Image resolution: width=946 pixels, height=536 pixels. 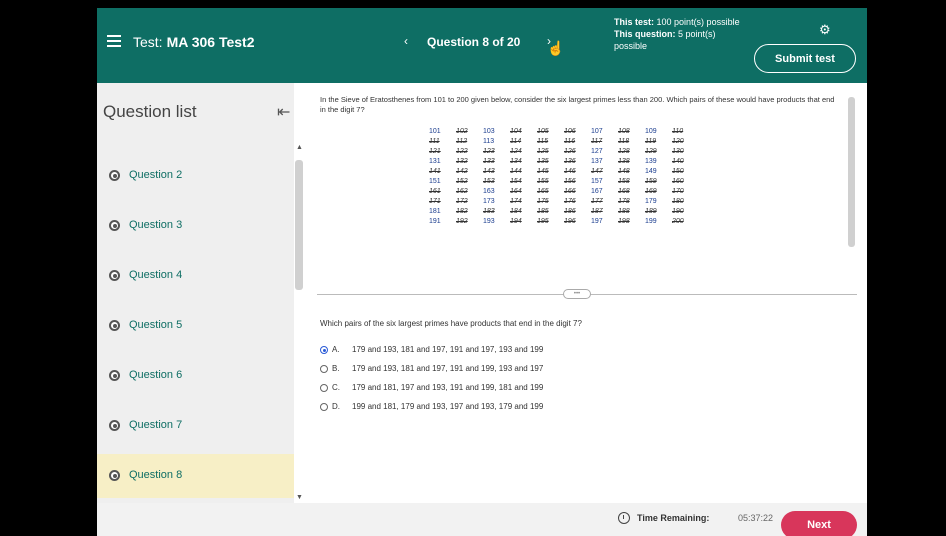 I want to click on sidebar-item-question: Question 5, so click(x=195, y=326).